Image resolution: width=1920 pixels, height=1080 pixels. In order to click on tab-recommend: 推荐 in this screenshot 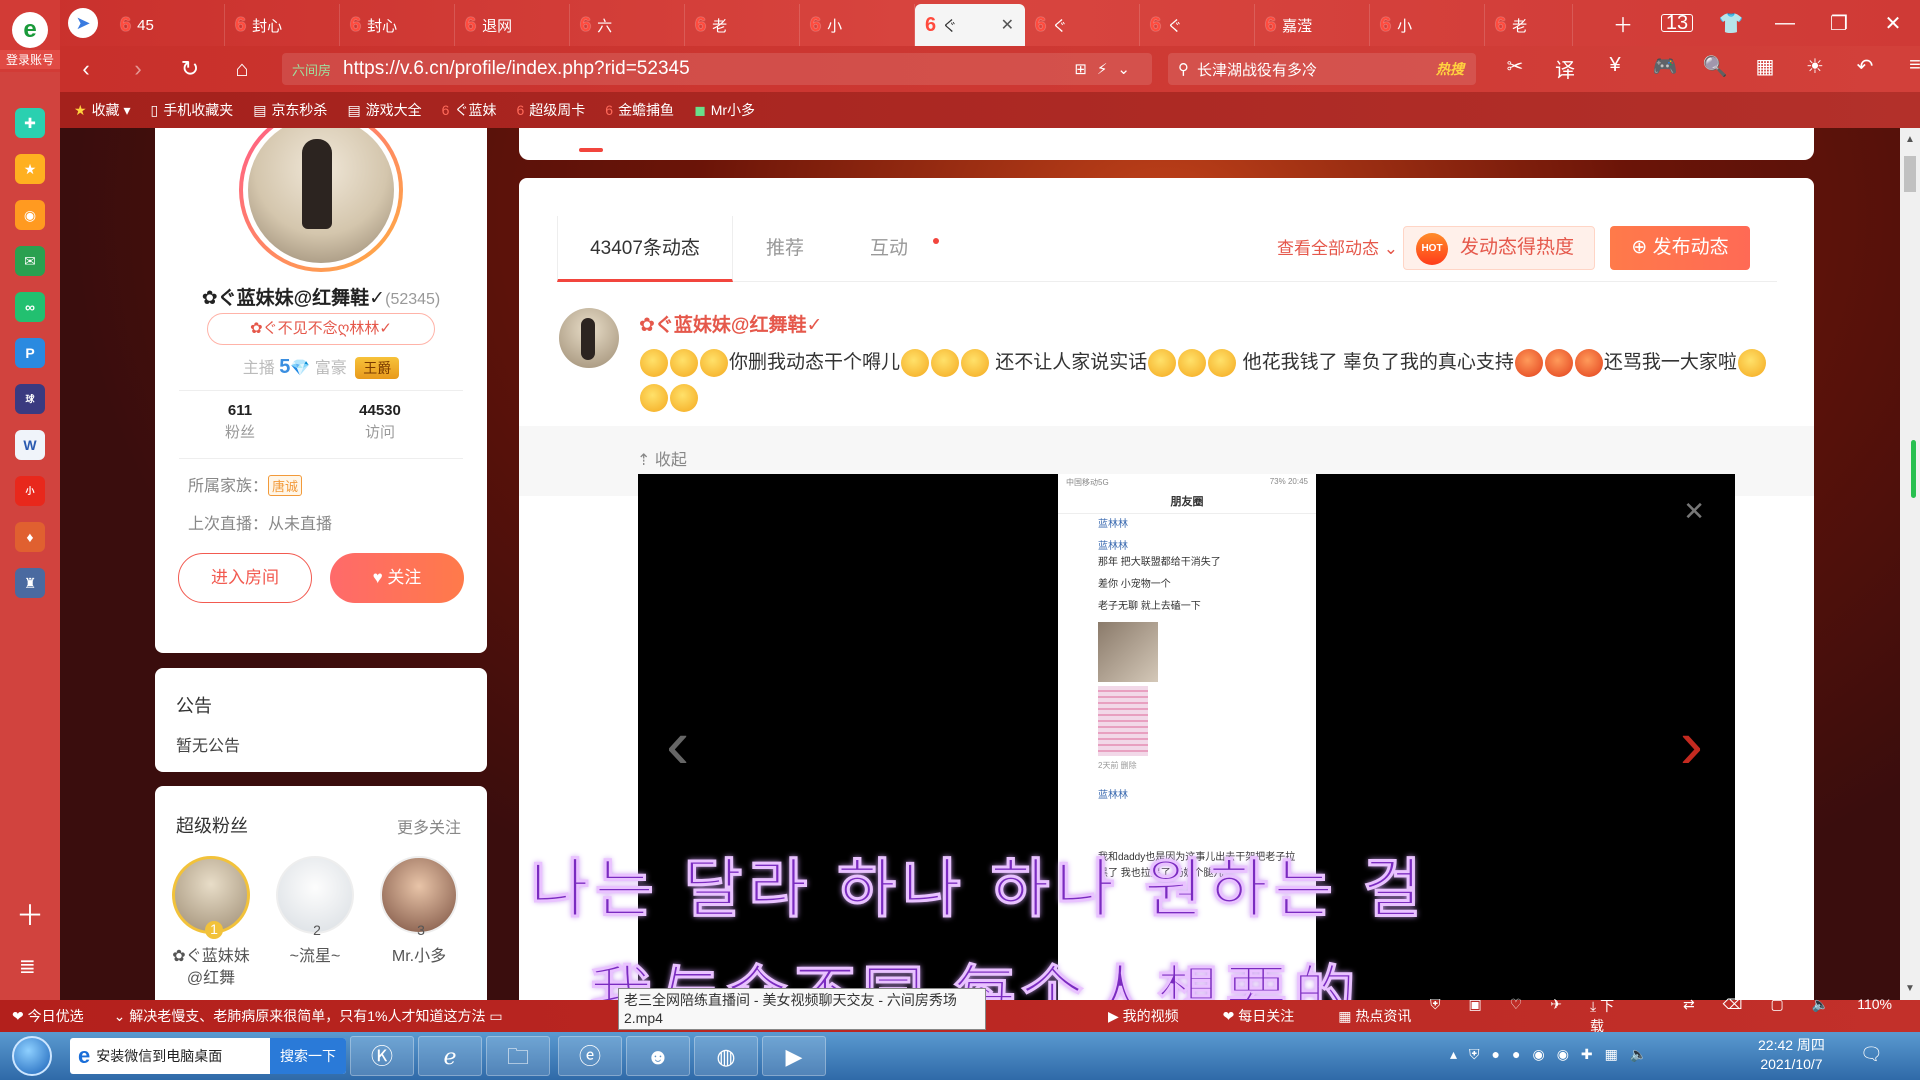, I will do `click(785, 249)`.